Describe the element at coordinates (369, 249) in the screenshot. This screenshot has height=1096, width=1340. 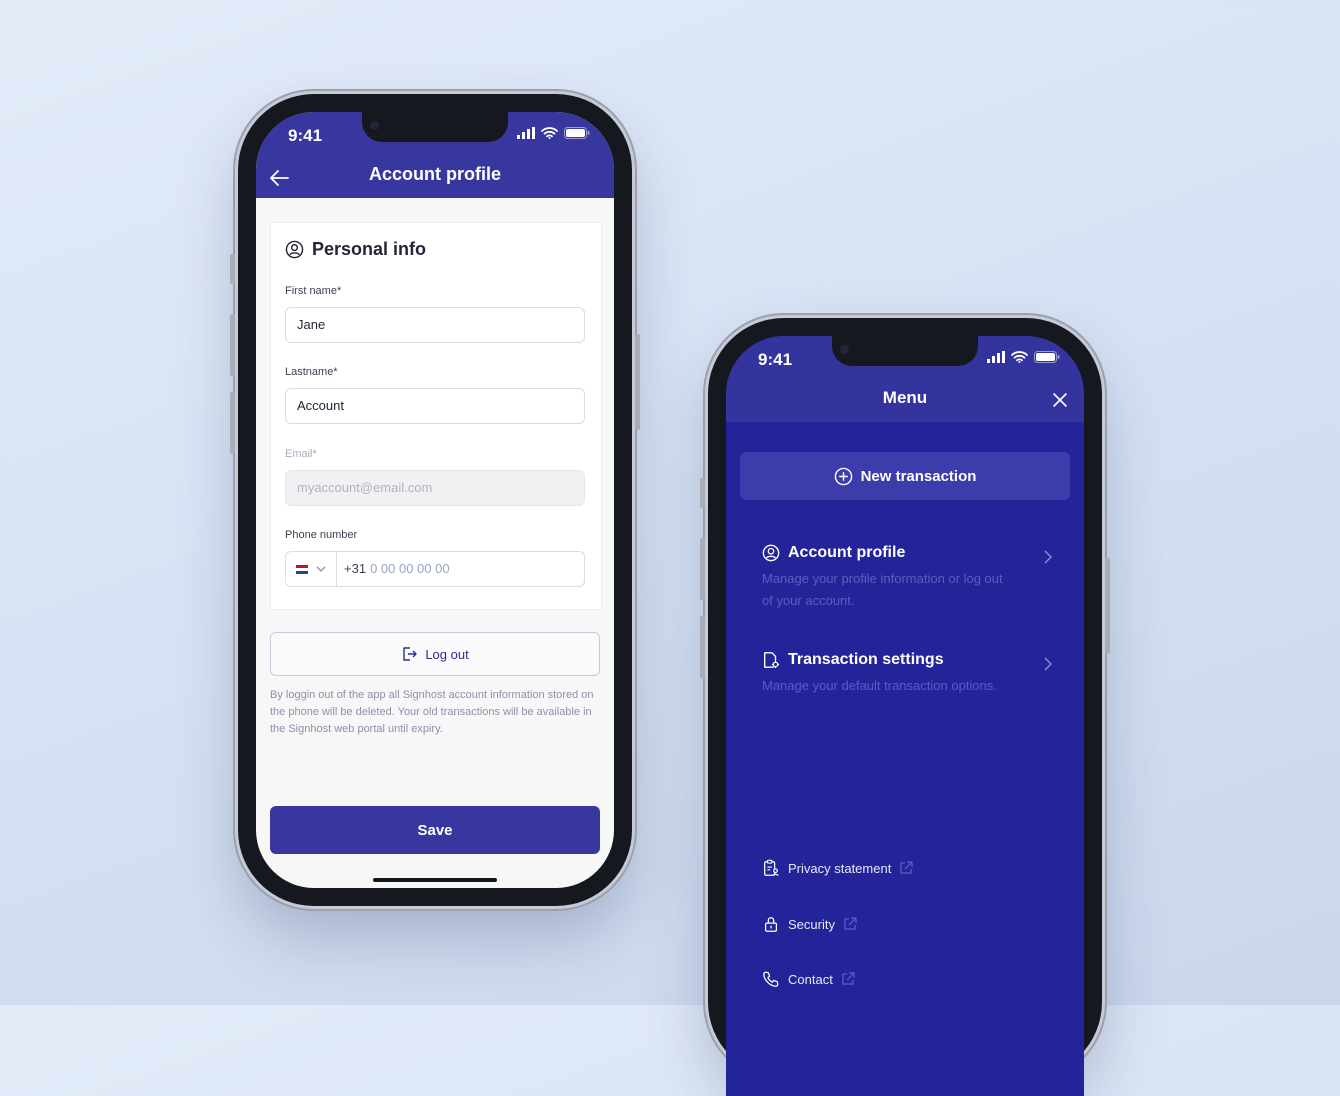
I see `section-heading-text: Personal info` at that location.